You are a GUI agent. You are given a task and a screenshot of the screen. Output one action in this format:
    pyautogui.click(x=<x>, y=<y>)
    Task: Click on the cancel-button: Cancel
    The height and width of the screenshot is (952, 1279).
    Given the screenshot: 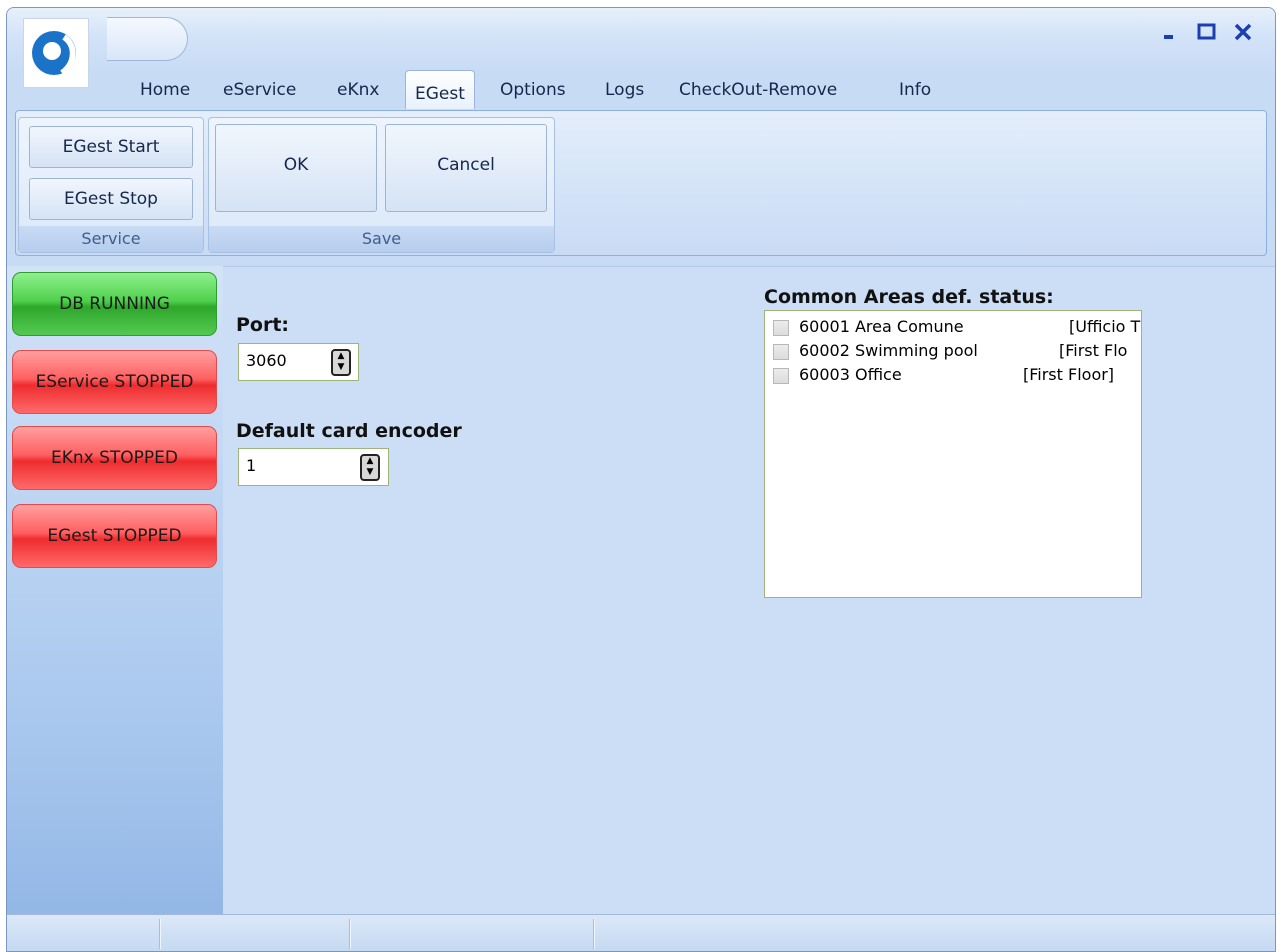 What is the action you would take?
    pyautogui.click(x=466, y=168)
    